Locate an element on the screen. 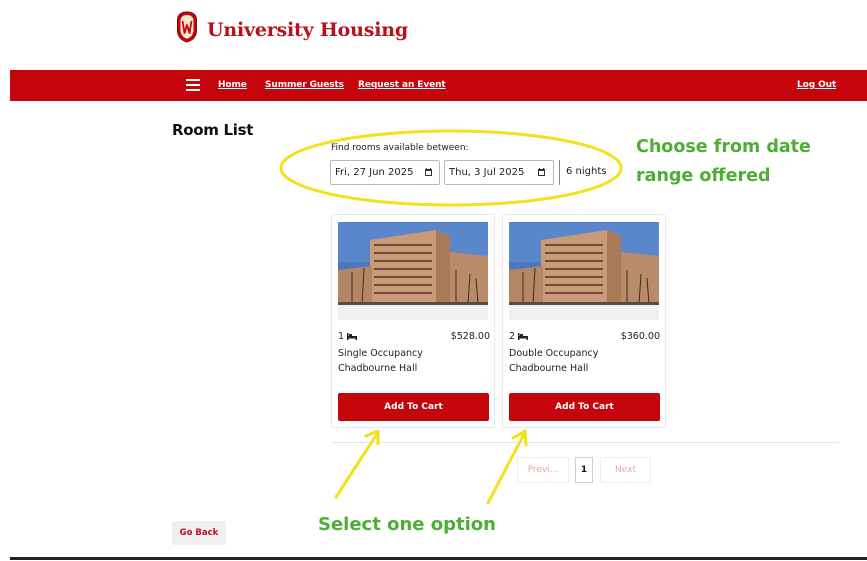 This screenshot has height=561, width=867. uw-crest-icon is located at coordinates (187, 27).